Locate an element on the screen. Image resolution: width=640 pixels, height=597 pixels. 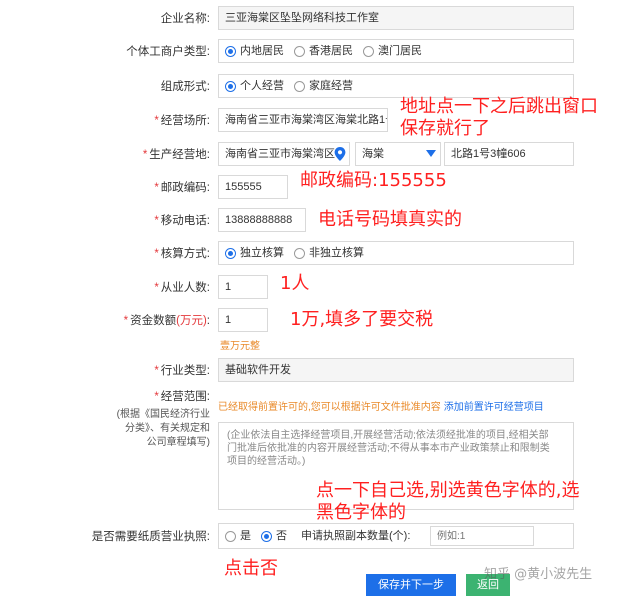
production-place-field-1: 海南省三亚市海棠湾区 is located at coordinates (284, 154).